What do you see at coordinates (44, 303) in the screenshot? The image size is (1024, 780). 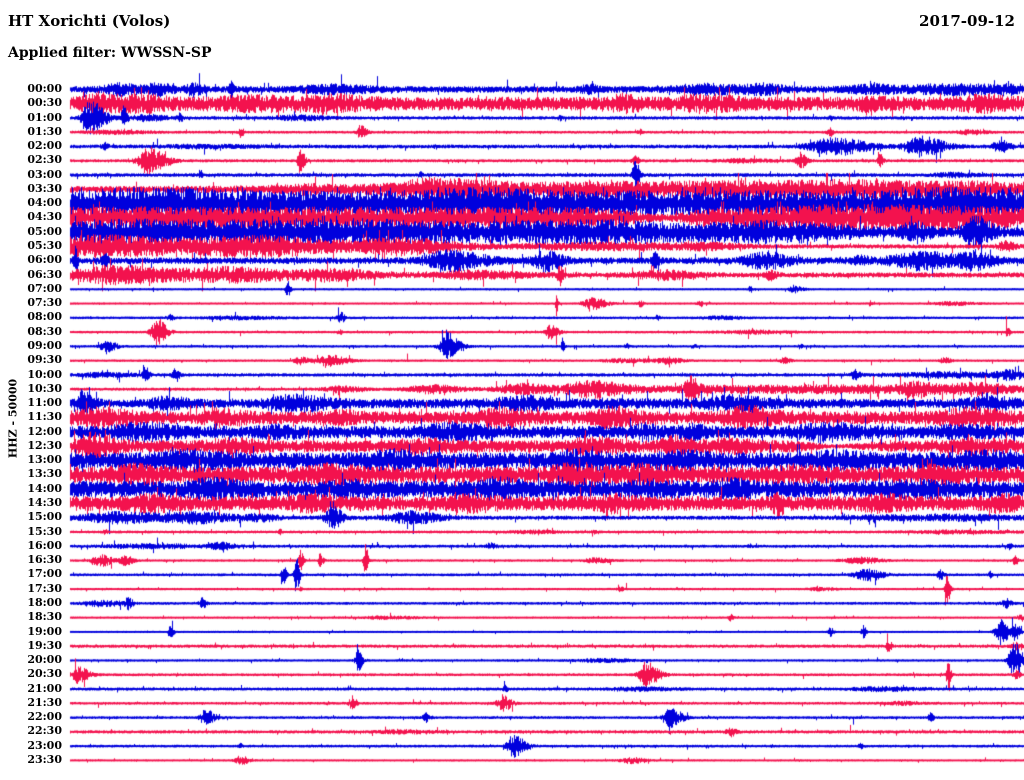 I see `time-label: 07:30` at bounding box center [44, 303].